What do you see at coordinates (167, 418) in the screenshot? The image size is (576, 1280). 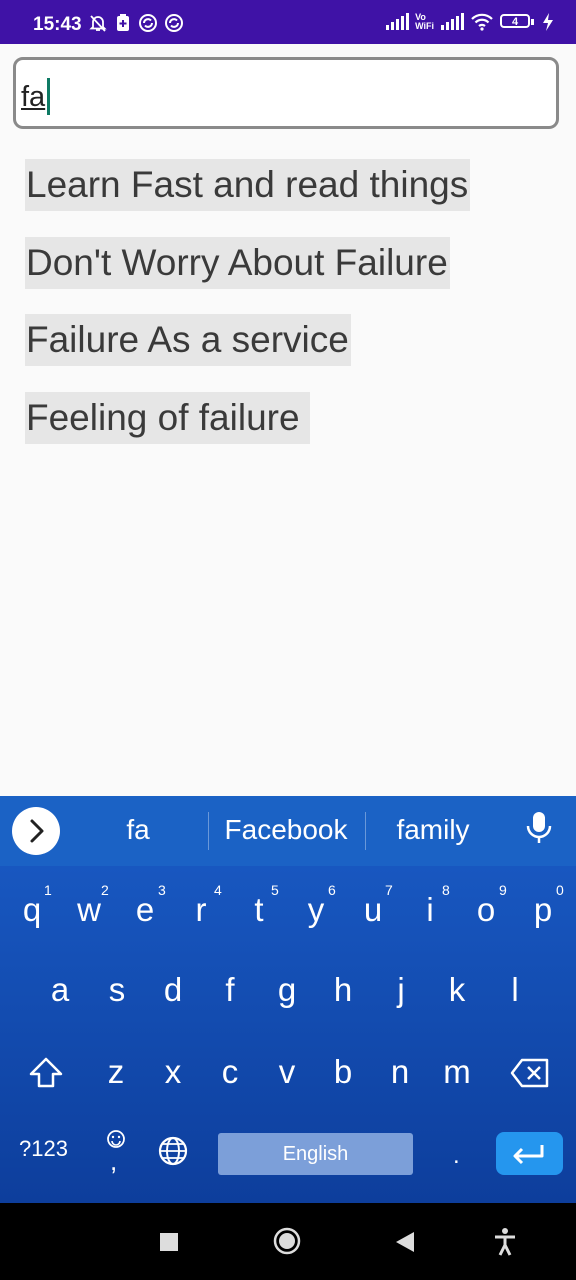 I see `result-item: Feeling of failure` at bounding box center [167, 418].